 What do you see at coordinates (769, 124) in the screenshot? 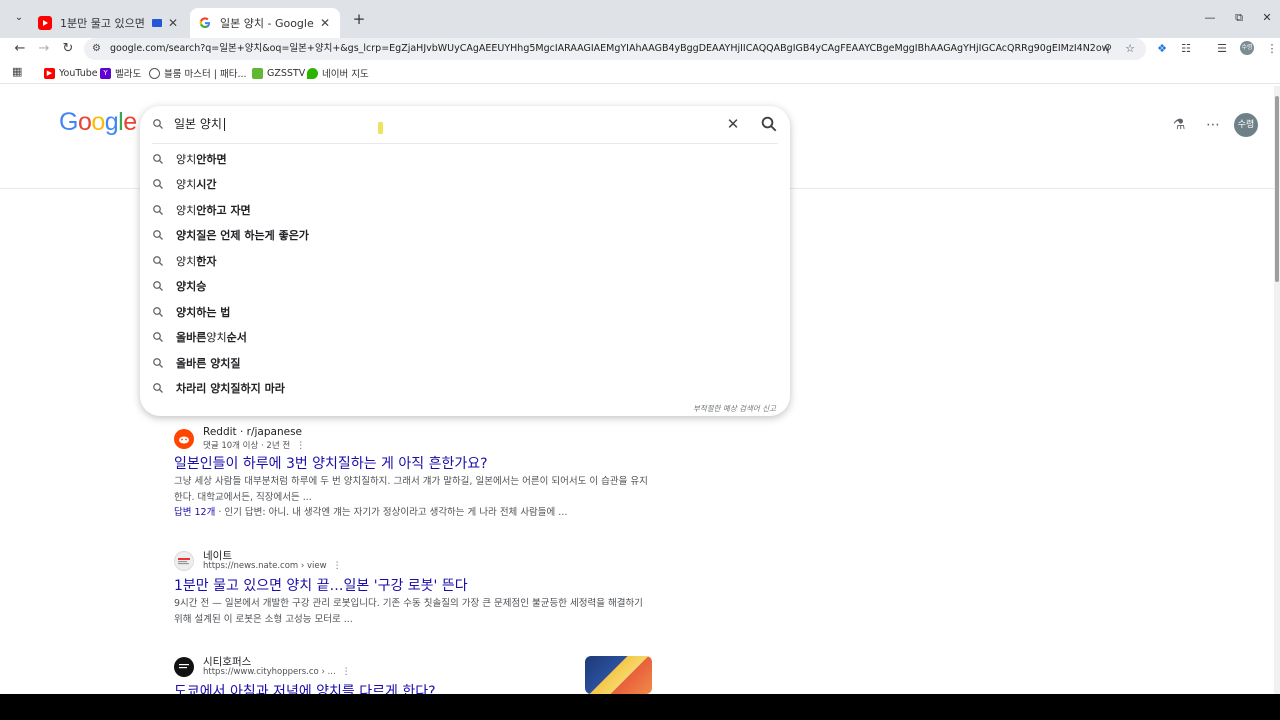
I see `search-submit-icon` at bounding box center [769, 124].